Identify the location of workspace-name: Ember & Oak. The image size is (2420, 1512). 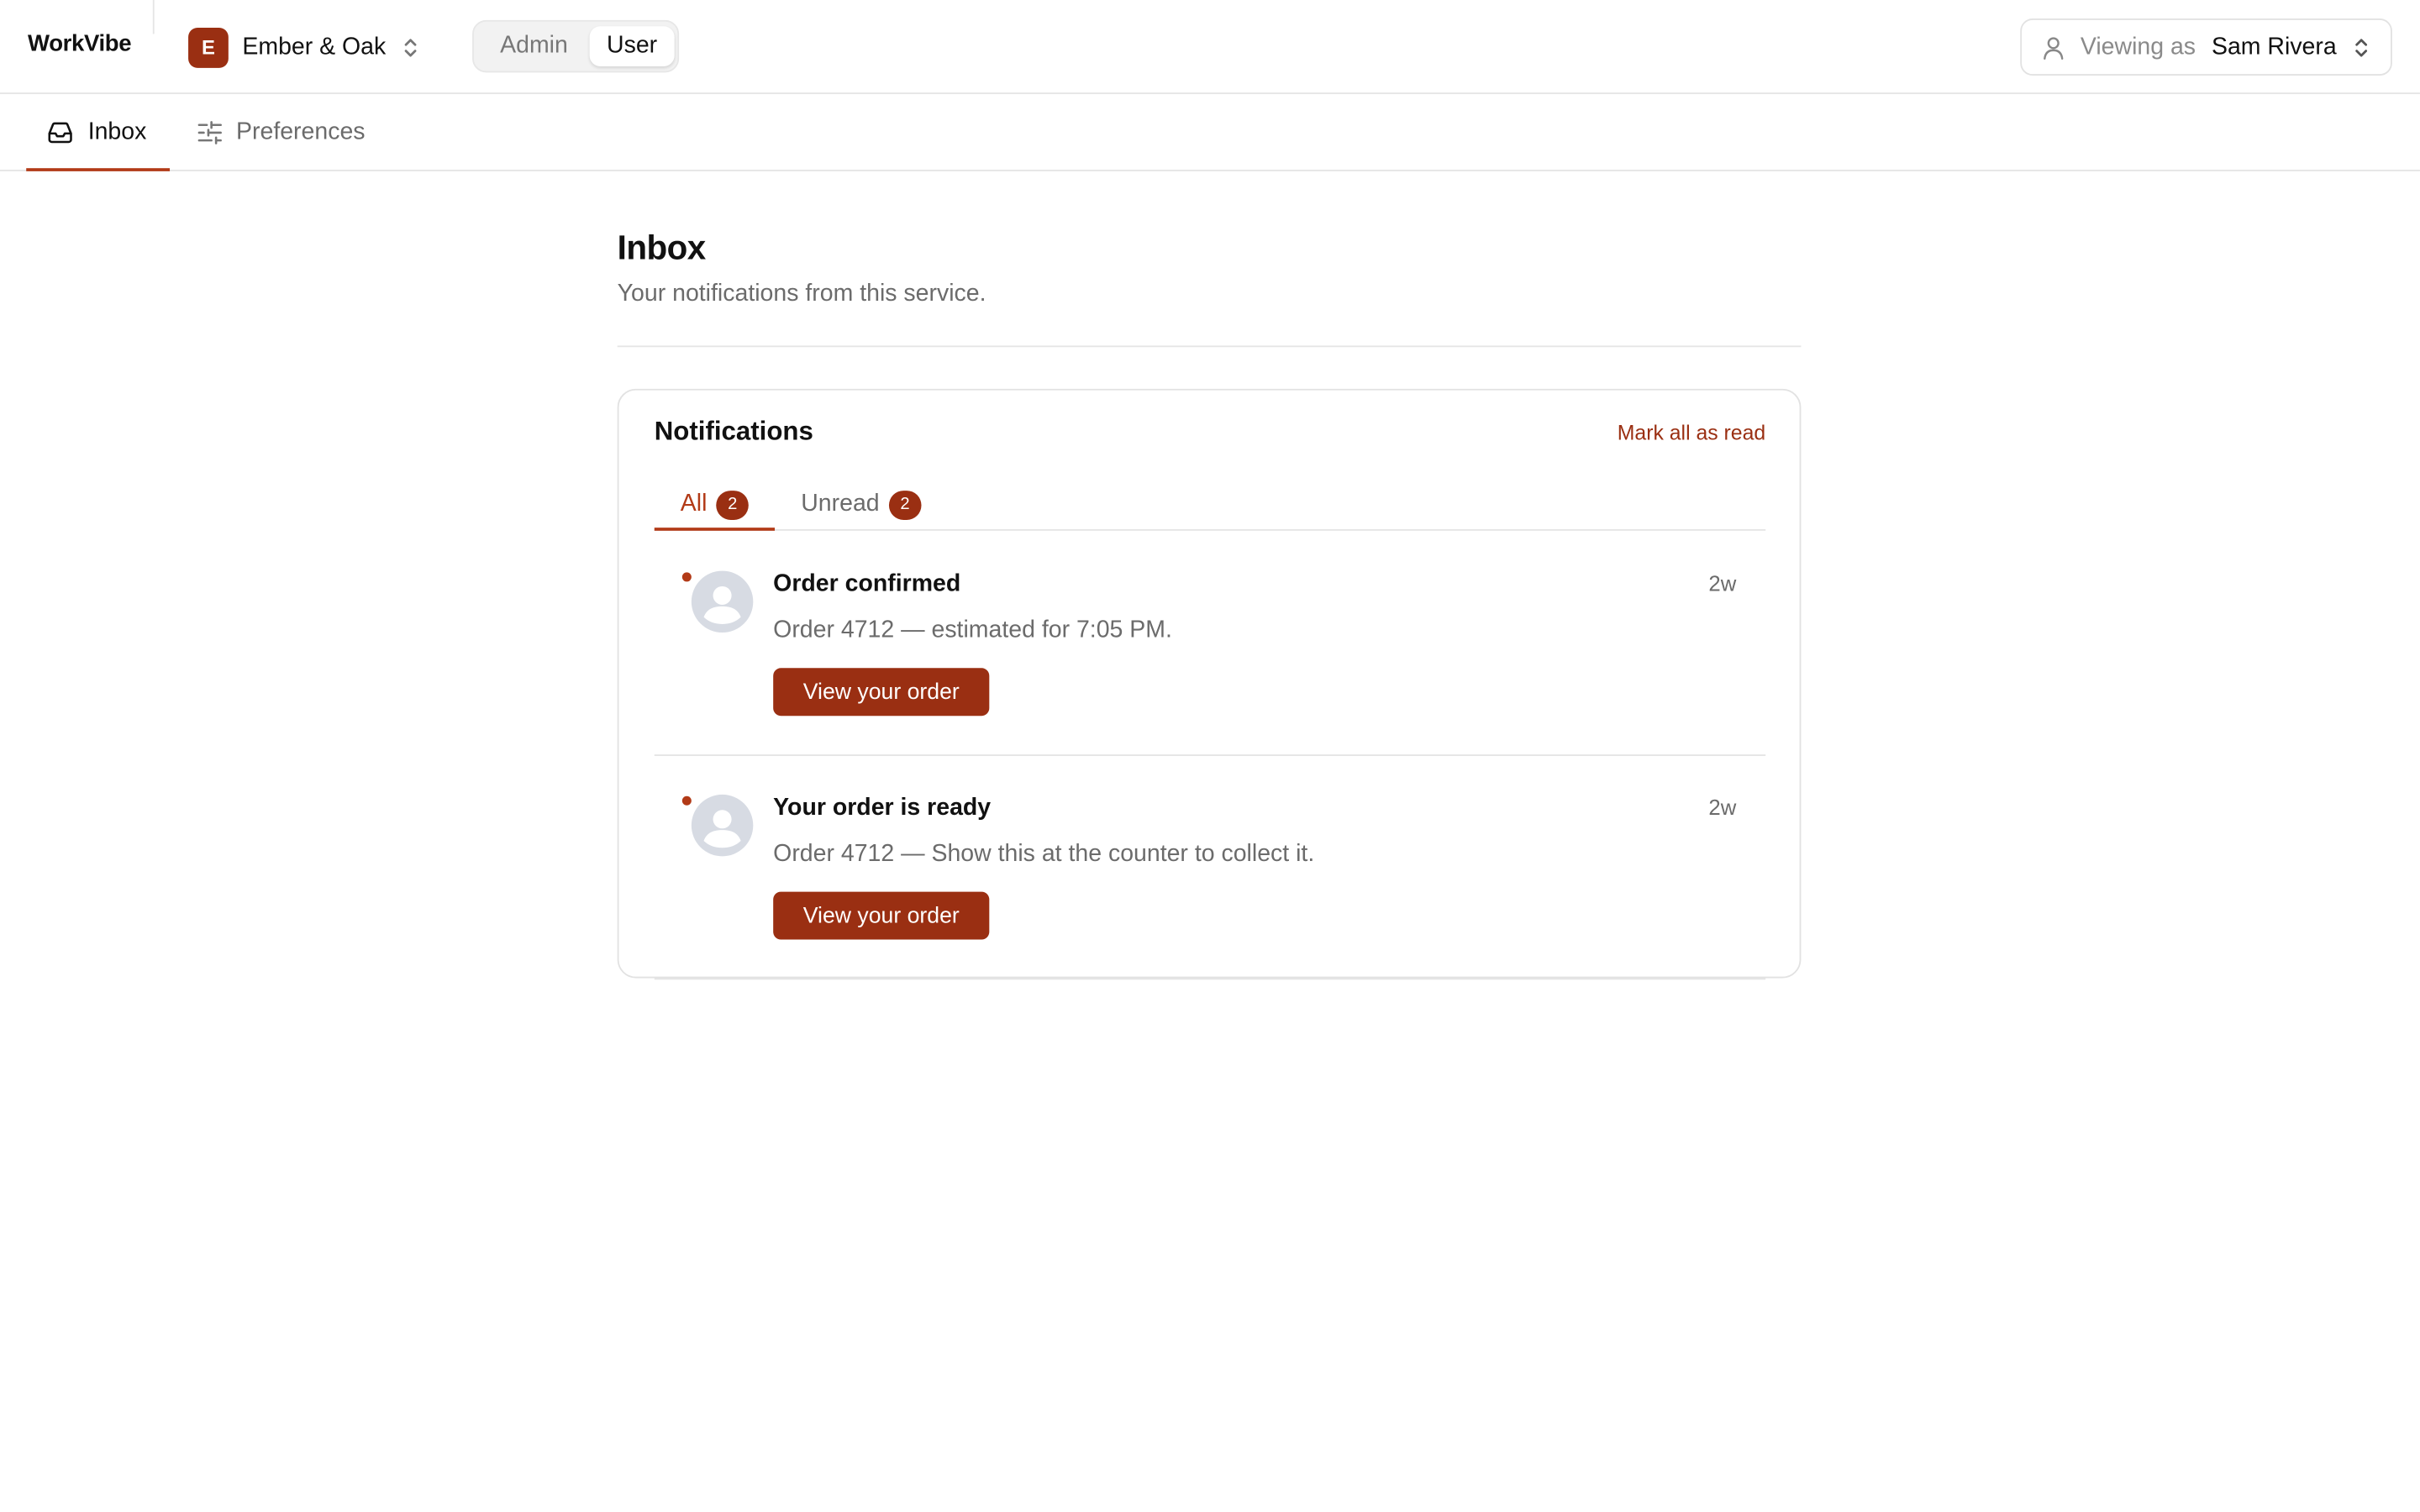
(314, 46).